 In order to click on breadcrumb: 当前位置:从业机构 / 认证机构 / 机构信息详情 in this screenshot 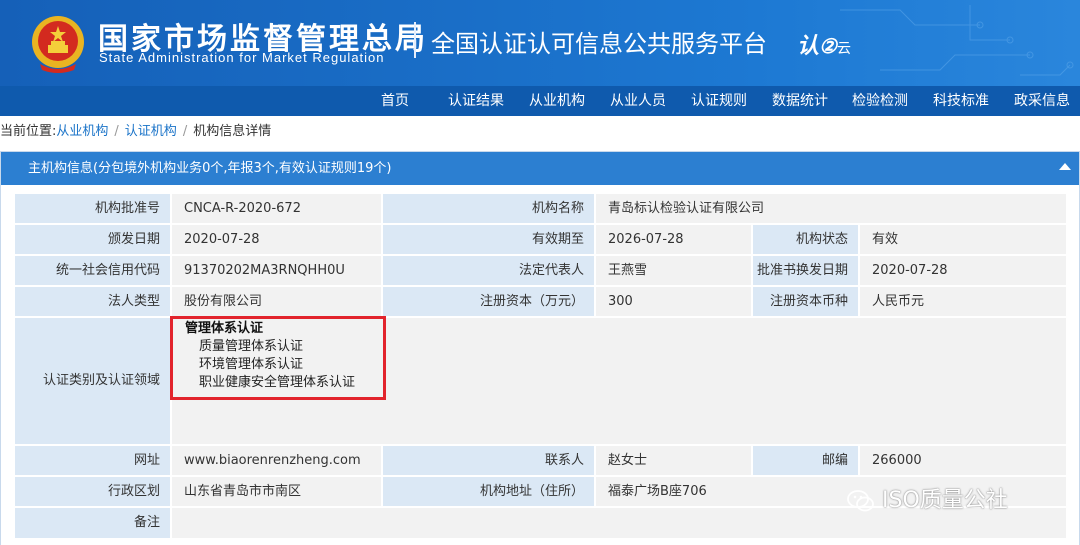, I will do `click(135, 132)`.